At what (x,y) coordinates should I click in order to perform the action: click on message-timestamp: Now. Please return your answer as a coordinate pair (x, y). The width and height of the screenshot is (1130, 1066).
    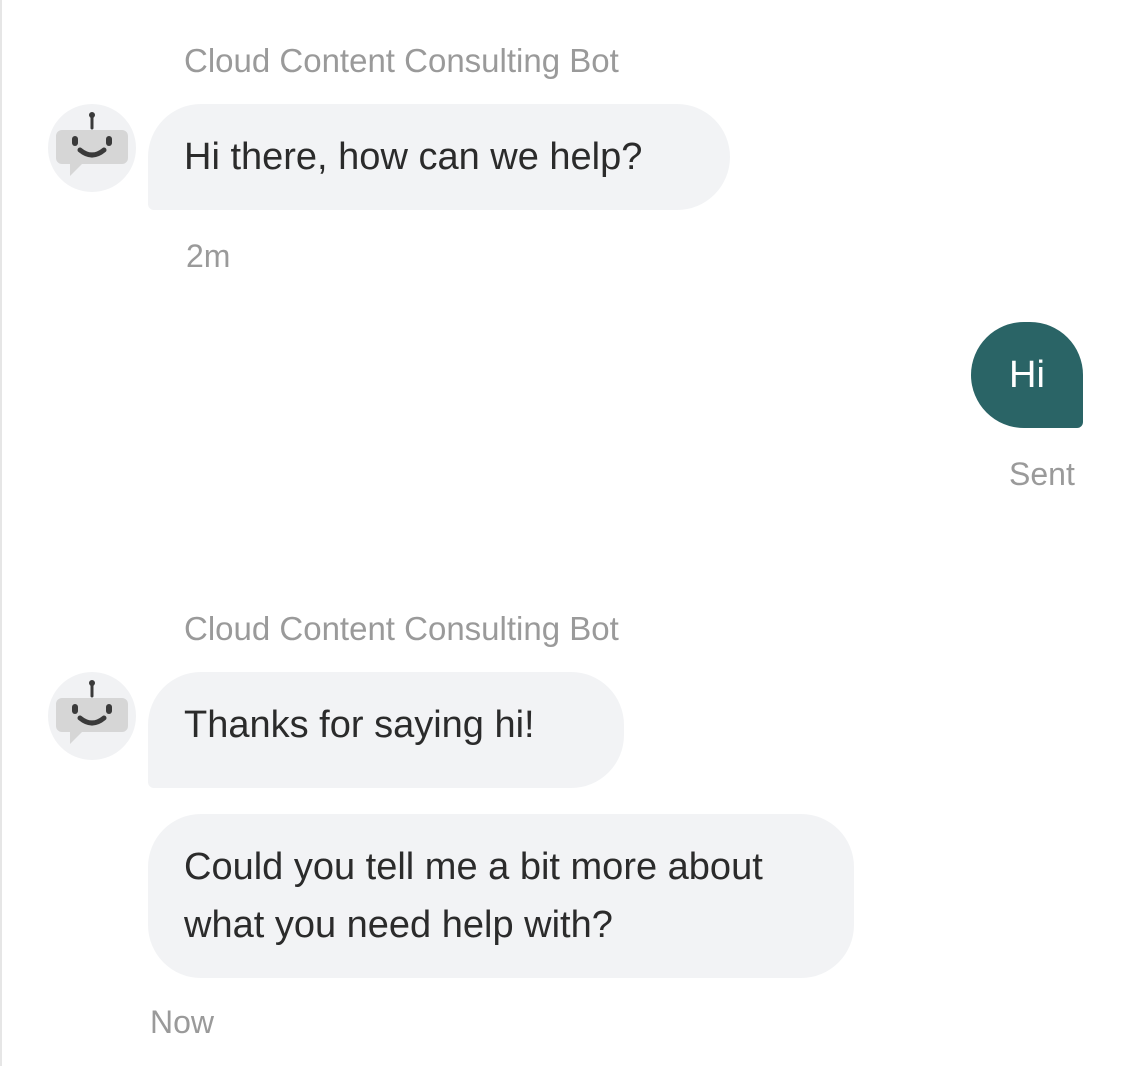
    Looking at the image, I should click on (182, 1022).